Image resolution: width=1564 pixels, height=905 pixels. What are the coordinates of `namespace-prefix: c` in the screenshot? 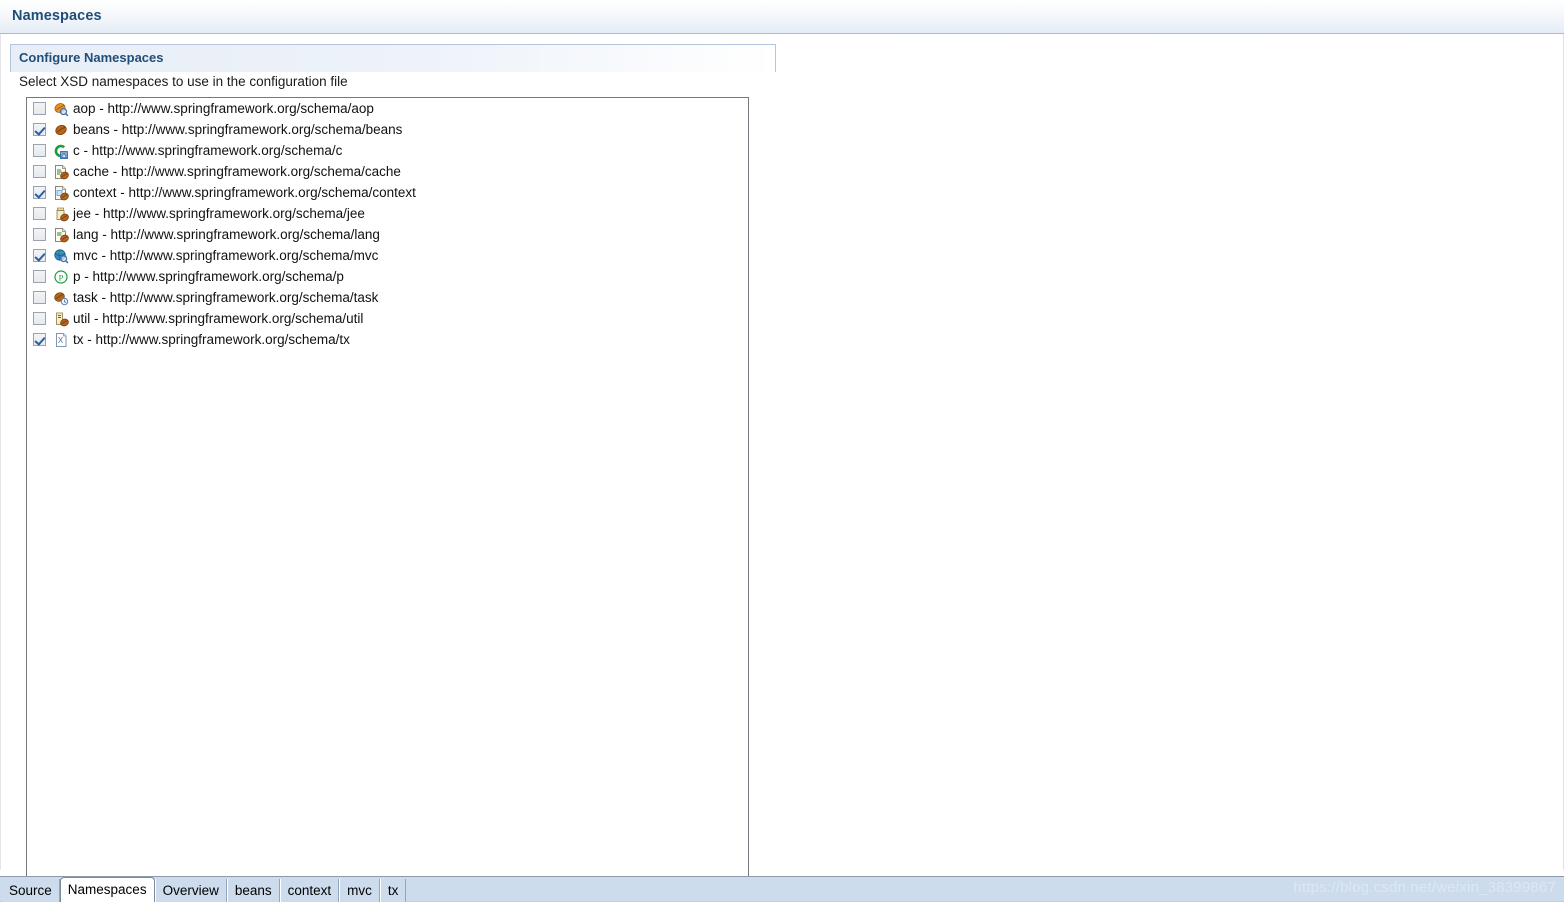 It's located at (76, 150).